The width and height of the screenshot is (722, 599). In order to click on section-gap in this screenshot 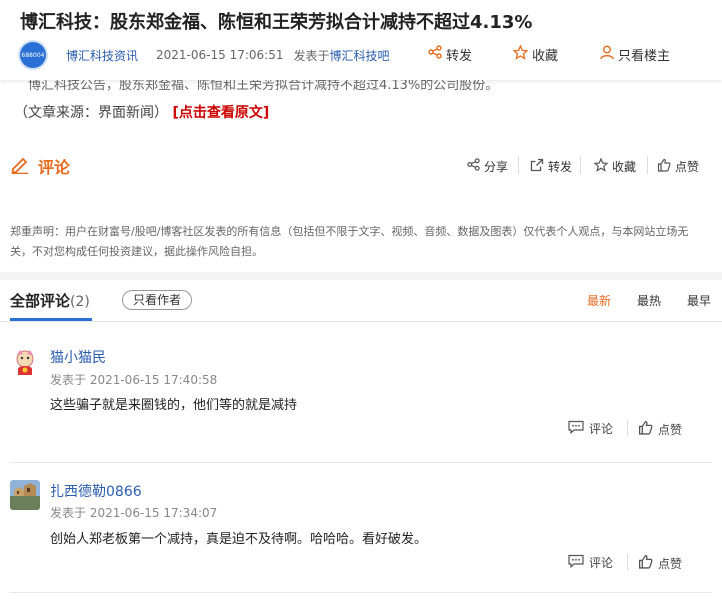, I will do `click(361, 276)`.